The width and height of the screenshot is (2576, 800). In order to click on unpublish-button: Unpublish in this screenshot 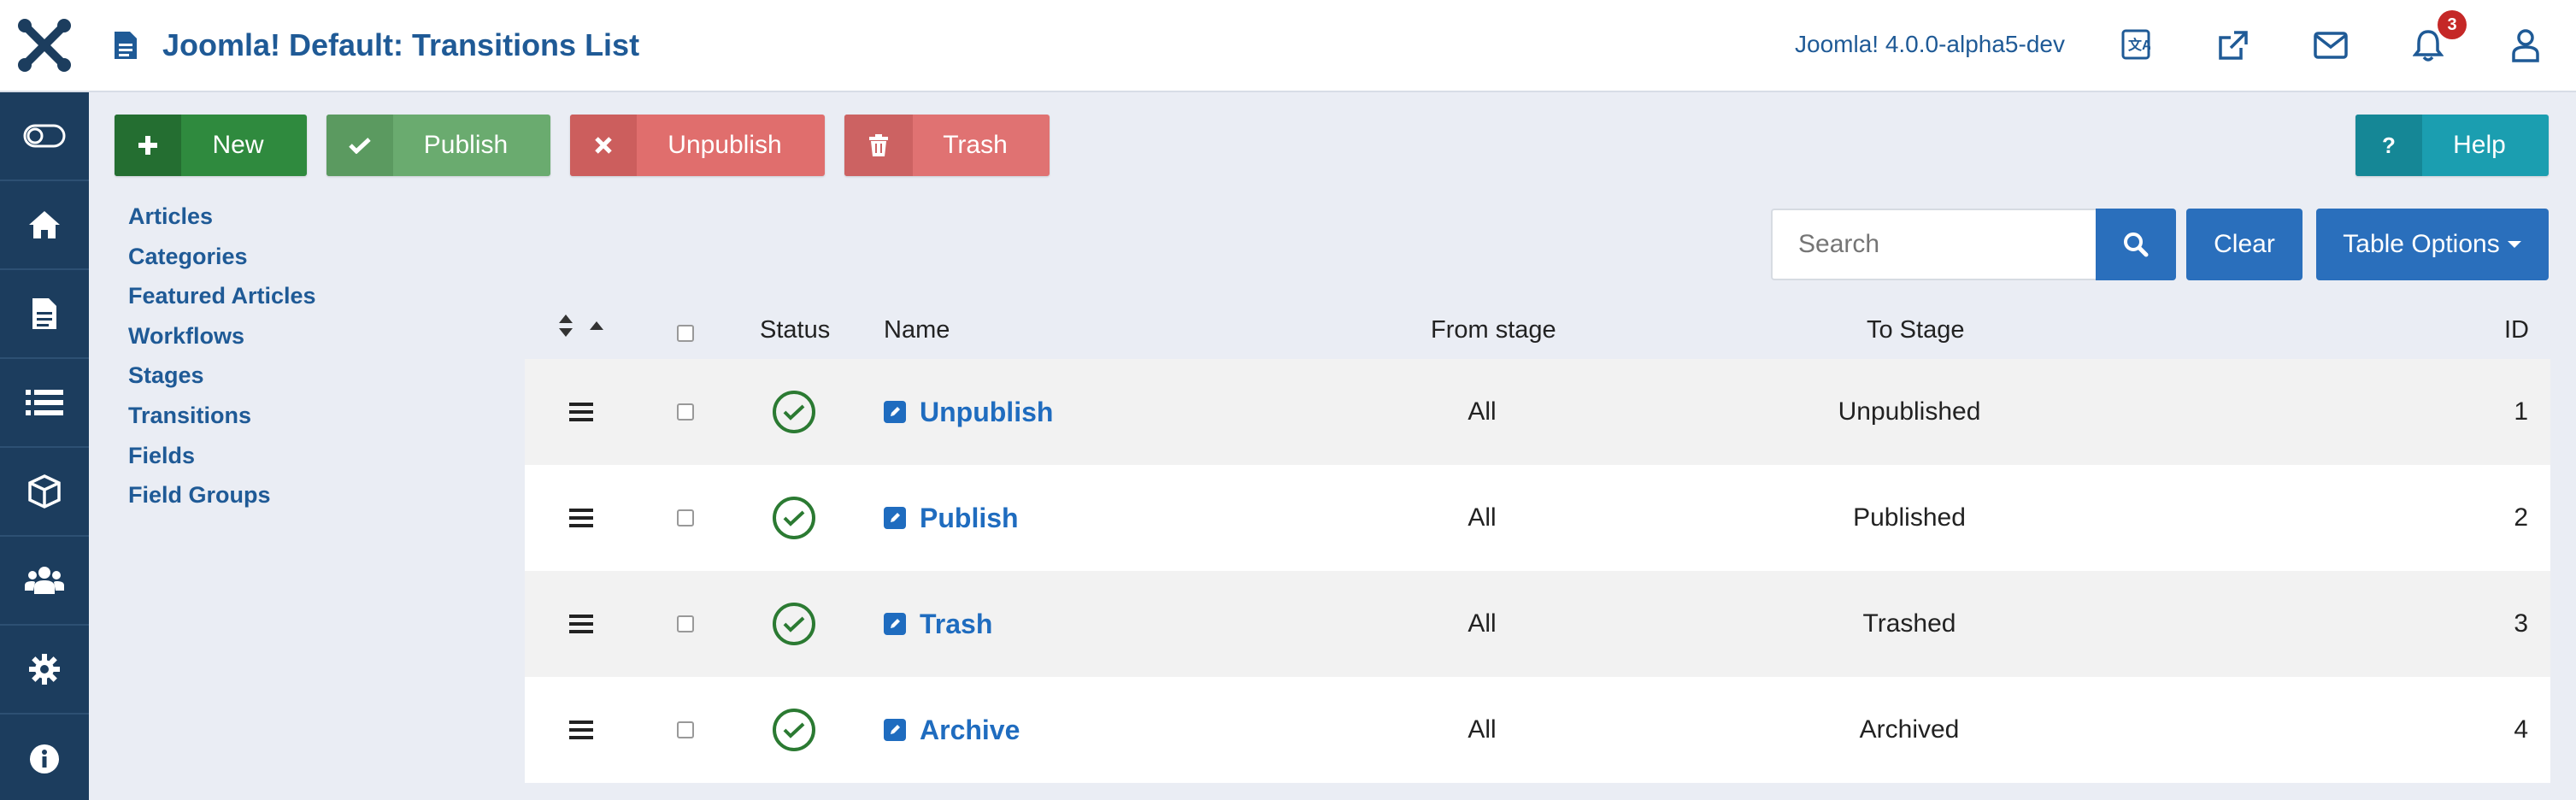, I will do `click(697, 145)`.